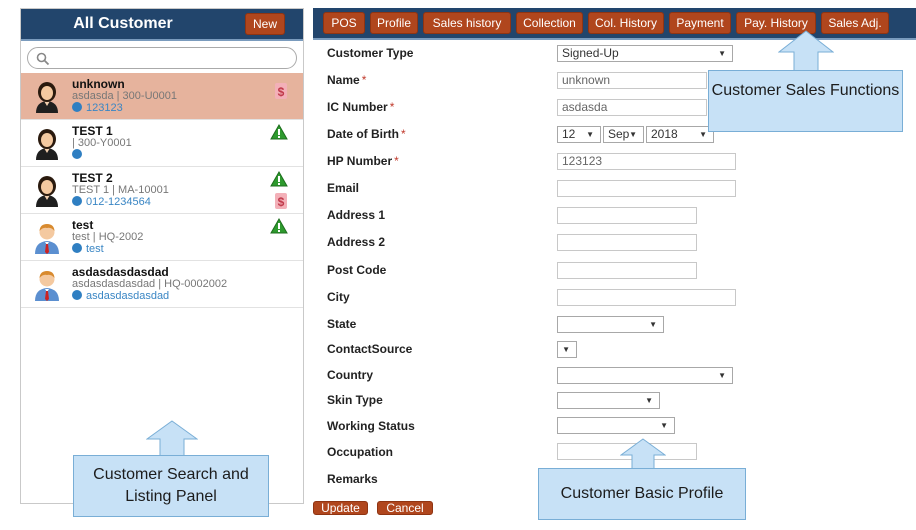 The width and height of the screenshot is (916, 530). Describe the element at coordinates (623, 134) in the screenshot. I see `dob-month-select: Sep ▼` at that location.